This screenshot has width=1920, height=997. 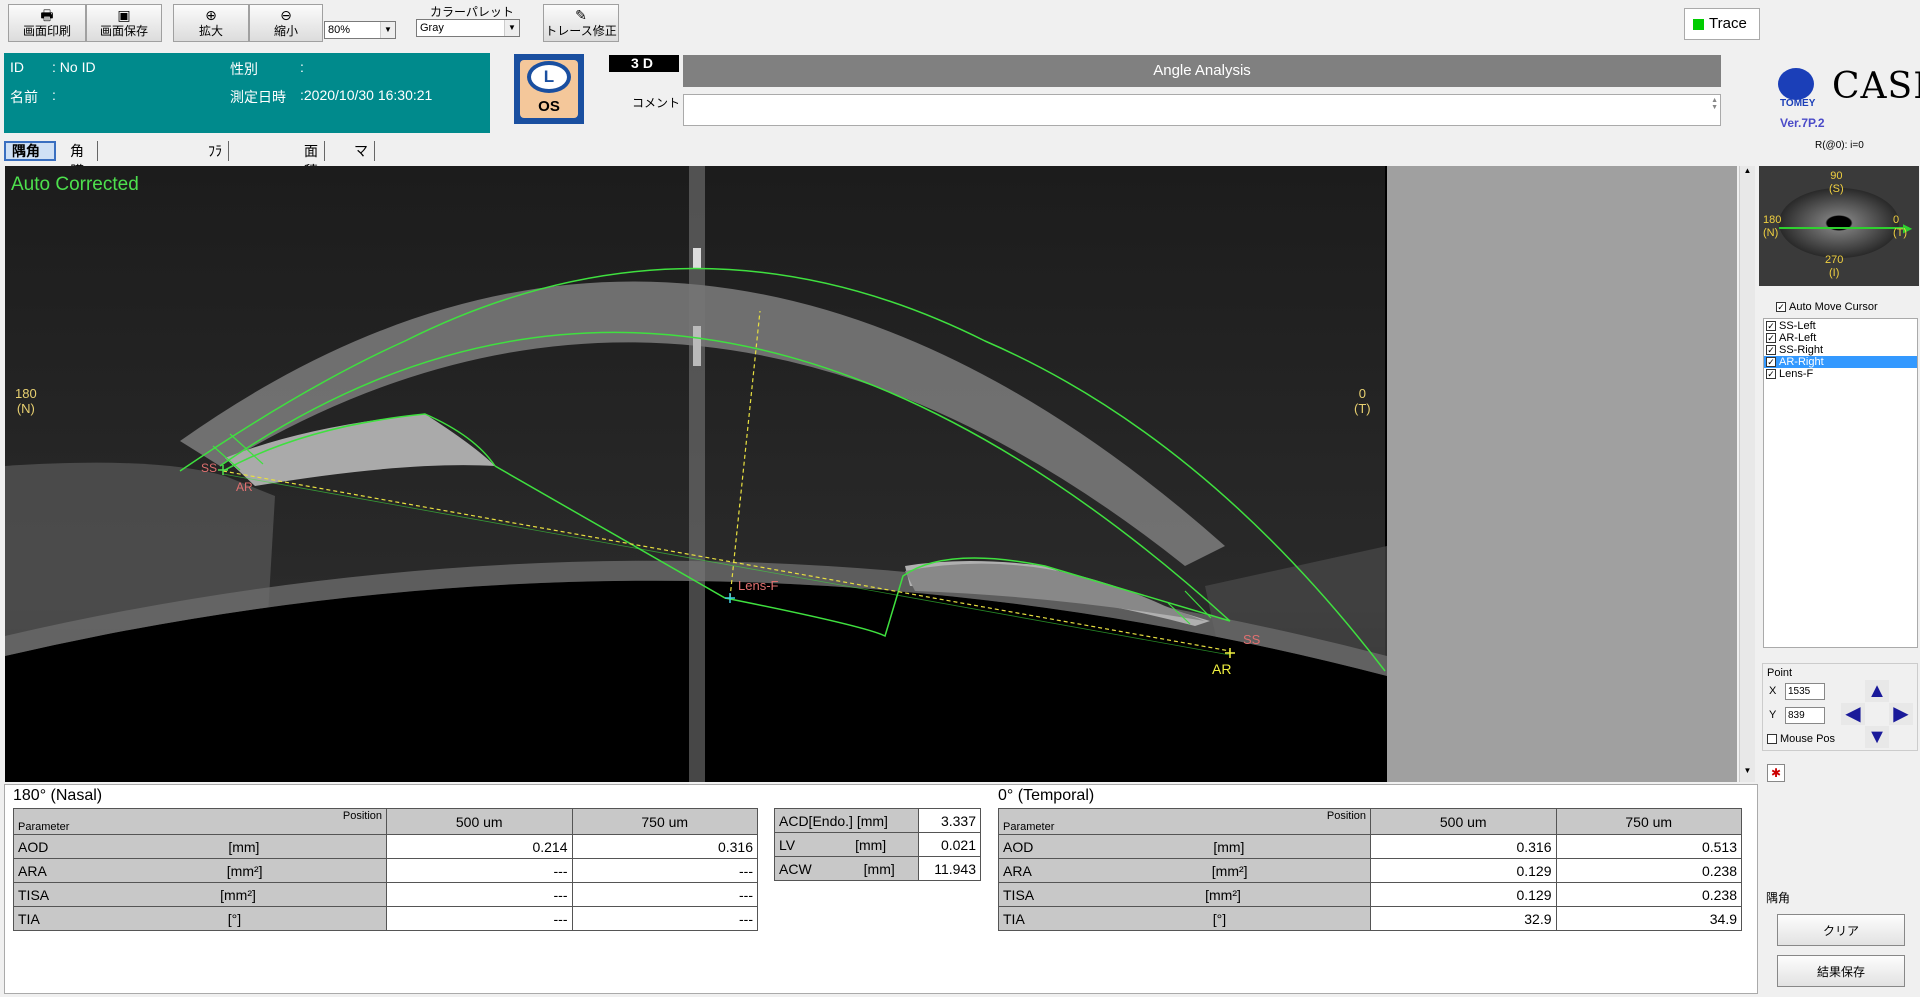 What do you see at coordinates (1827, 307) in the screenshot?
I see `auto-move-cursor-checkbox: ✓ Auto Move Cursor` at bounding box center [1827, 307].